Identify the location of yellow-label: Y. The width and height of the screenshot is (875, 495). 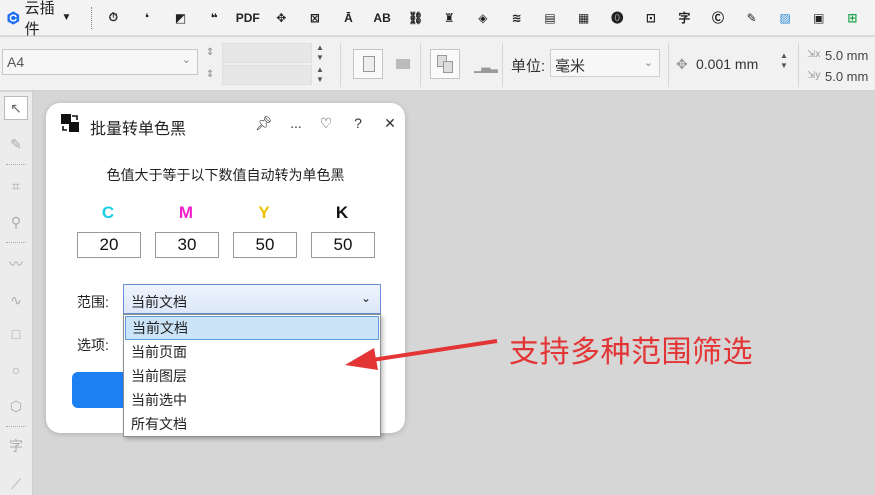
(264, 212).